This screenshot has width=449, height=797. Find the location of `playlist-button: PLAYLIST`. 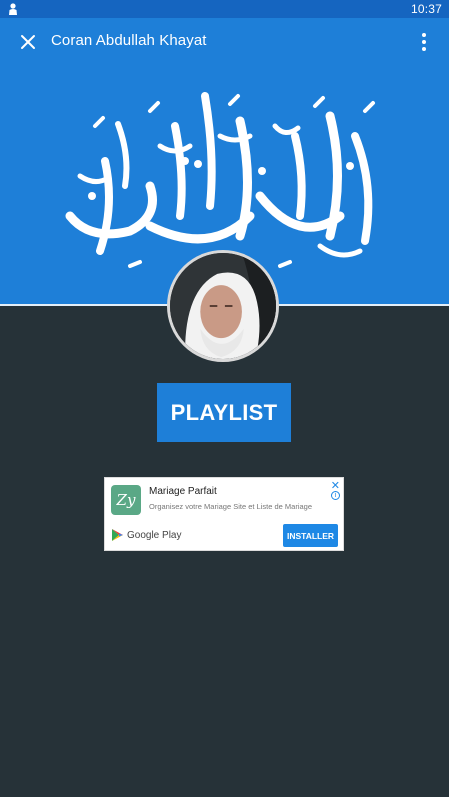

playlist-button: PLAYLIST is located at coordinates (224, 412).